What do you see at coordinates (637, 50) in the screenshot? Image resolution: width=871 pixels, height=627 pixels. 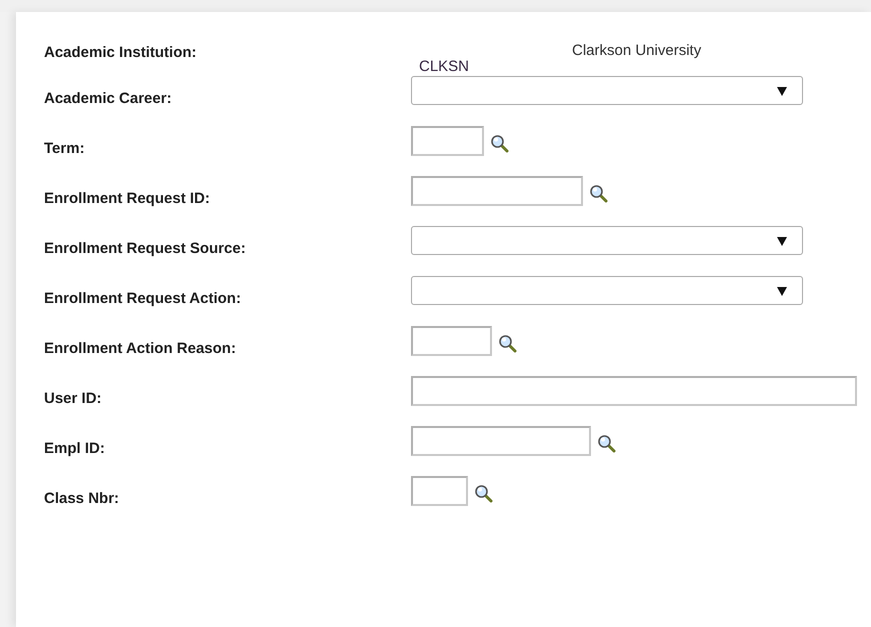 I see `field-description: Clarkson University` at bounding box center [637, 50].